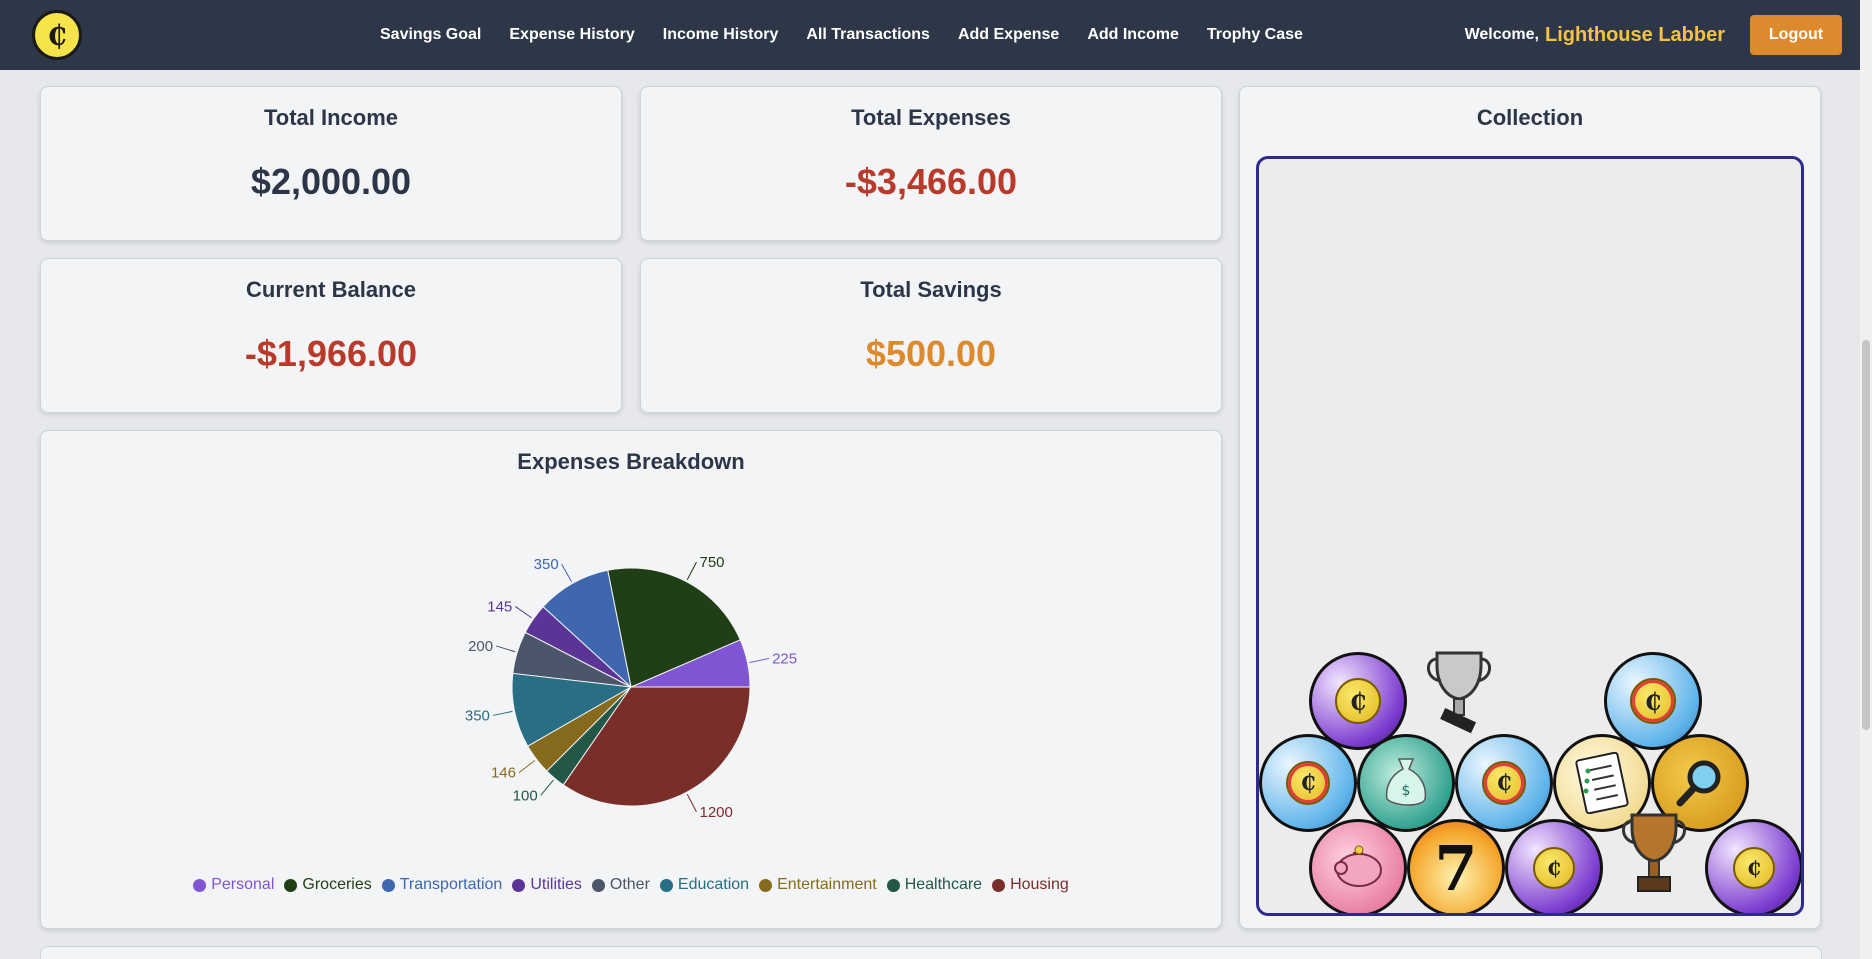 This screenshot has height=959, width=1872. What do you see at coordinates (1753, 866) in the screenshot?
I see `coin-pile-badge-icon: ₵` at bounding box center [1753, 866].